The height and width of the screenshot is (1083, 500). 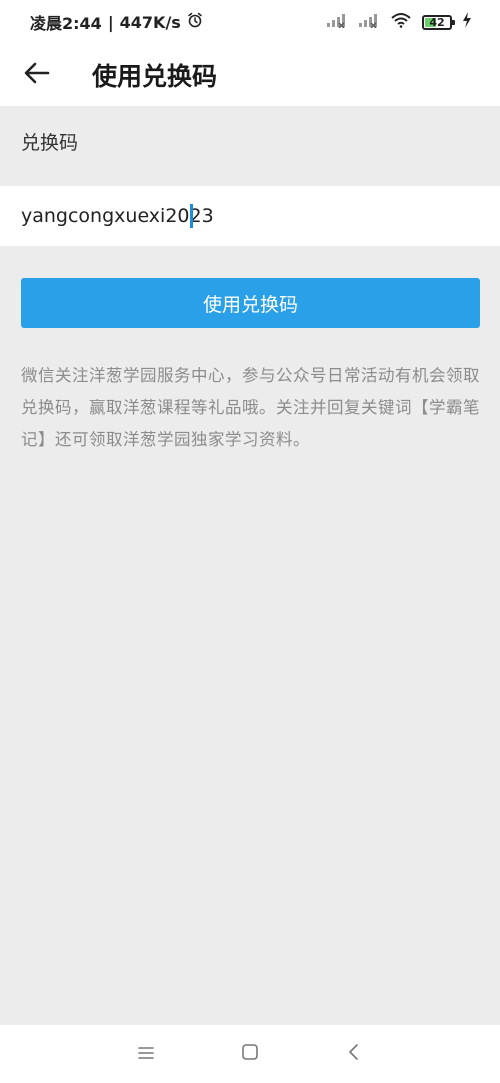 I want to click on menu-icon, so click(x=146, y=1054).